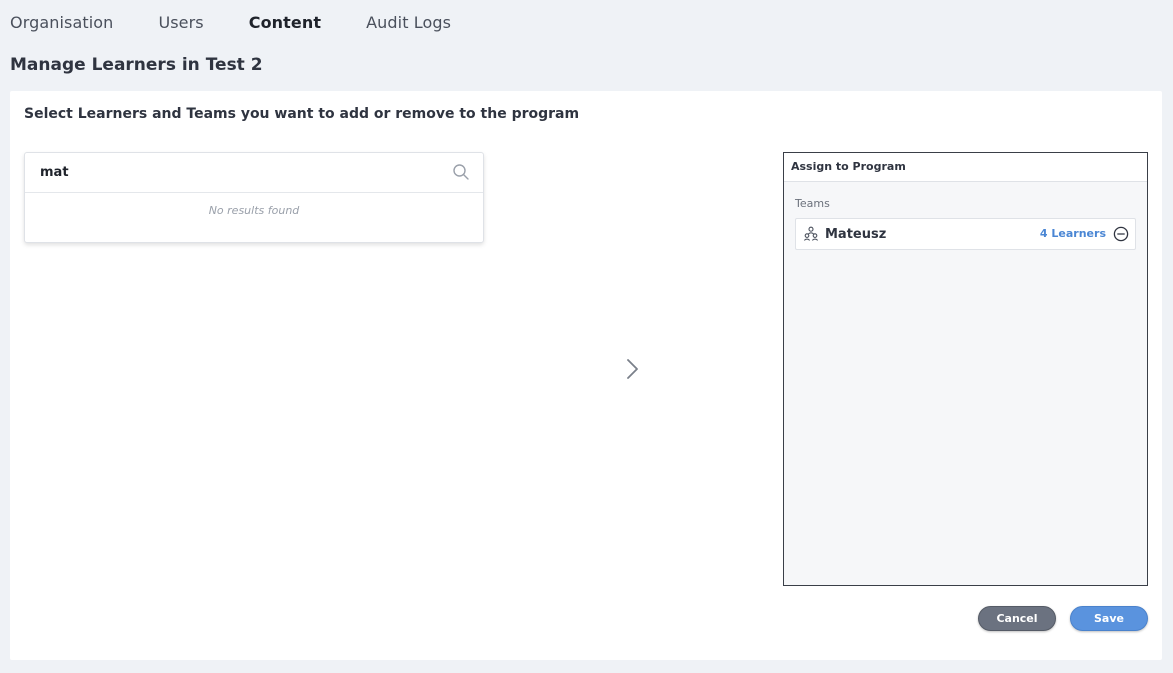 The width and height of the screenshot is (1173, 673). I want to click on team-row: Mateusz 4 Learners, so click(965, 234).